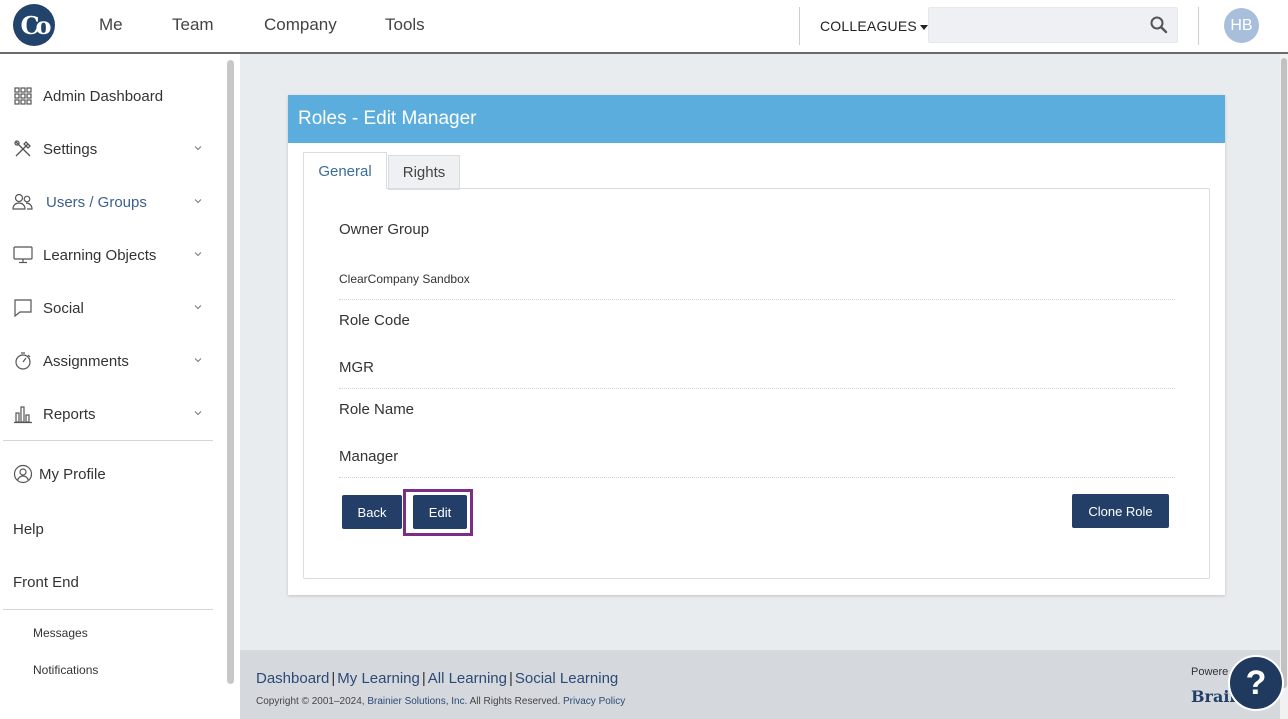 The height and width of the screenshot is (719, 1288). Describe the element at coordinates (23, 202) in the screenshot. I see `users-icon` at that location.